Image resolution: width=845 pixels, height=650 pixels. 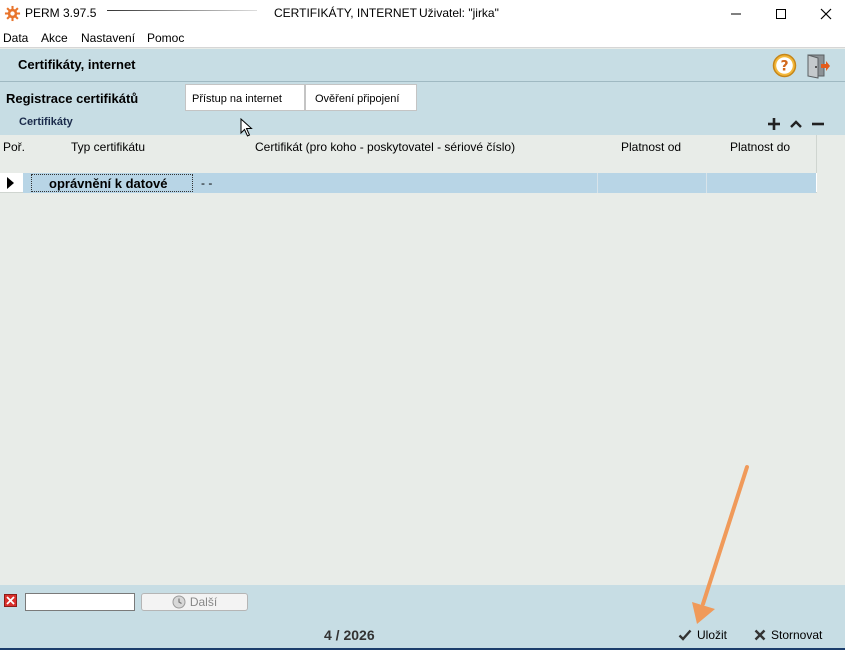 What do you see at coordinates (108, 147) in the screenshot?
I see `column-header: Typ certifikátu` at bounding box center [108, 147].